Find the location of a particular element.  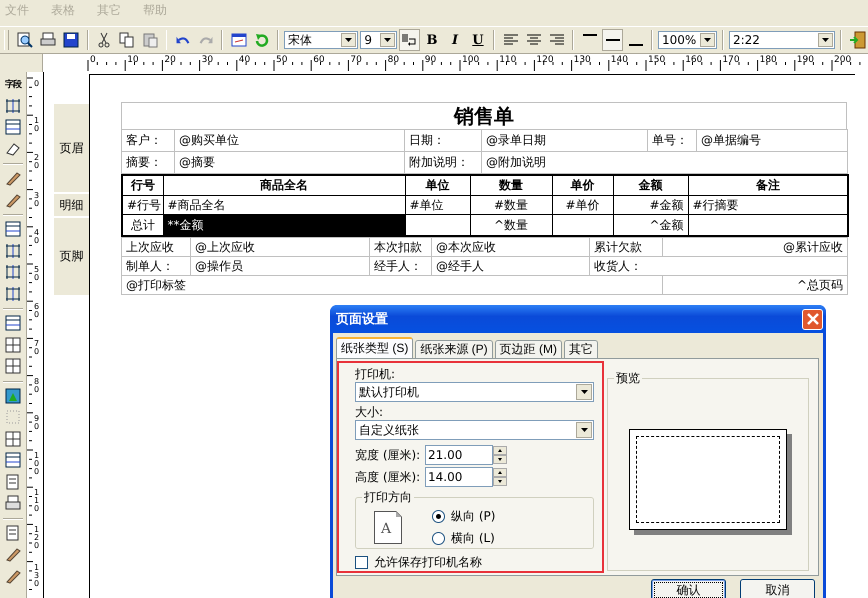

band-label: 明细 is located at coordinates (71, 205).